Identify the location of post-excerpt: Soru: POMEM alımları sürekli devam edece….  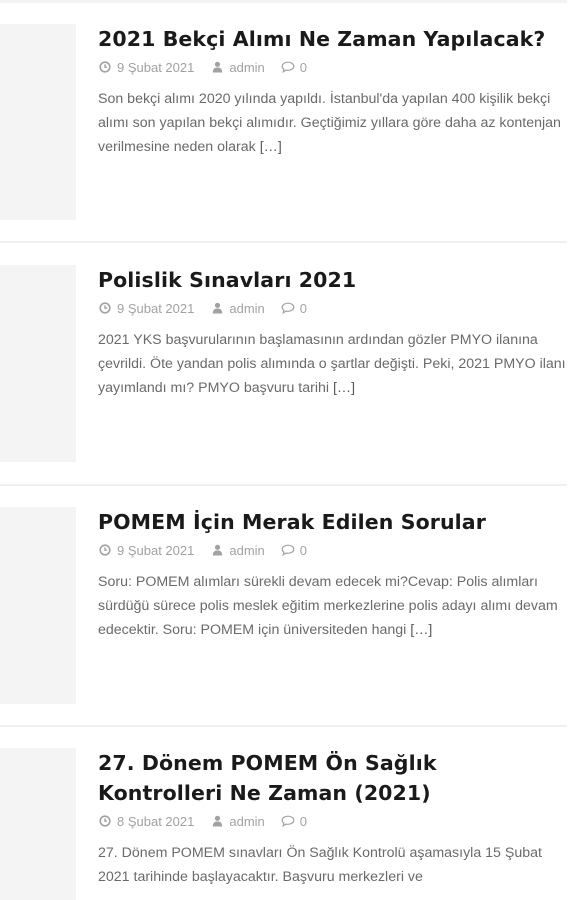
(333, 606).